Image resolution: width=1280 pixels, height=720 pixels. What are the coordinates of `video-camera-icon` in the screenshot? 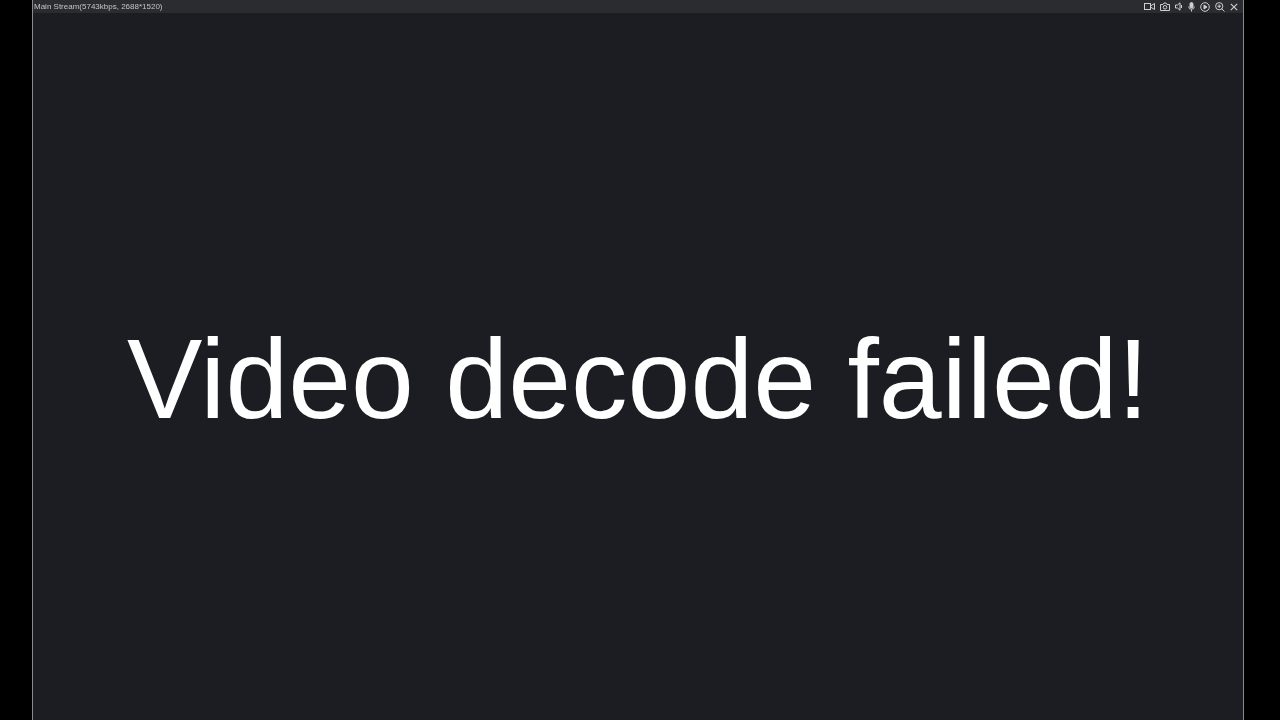 It's located at (1149, 6).